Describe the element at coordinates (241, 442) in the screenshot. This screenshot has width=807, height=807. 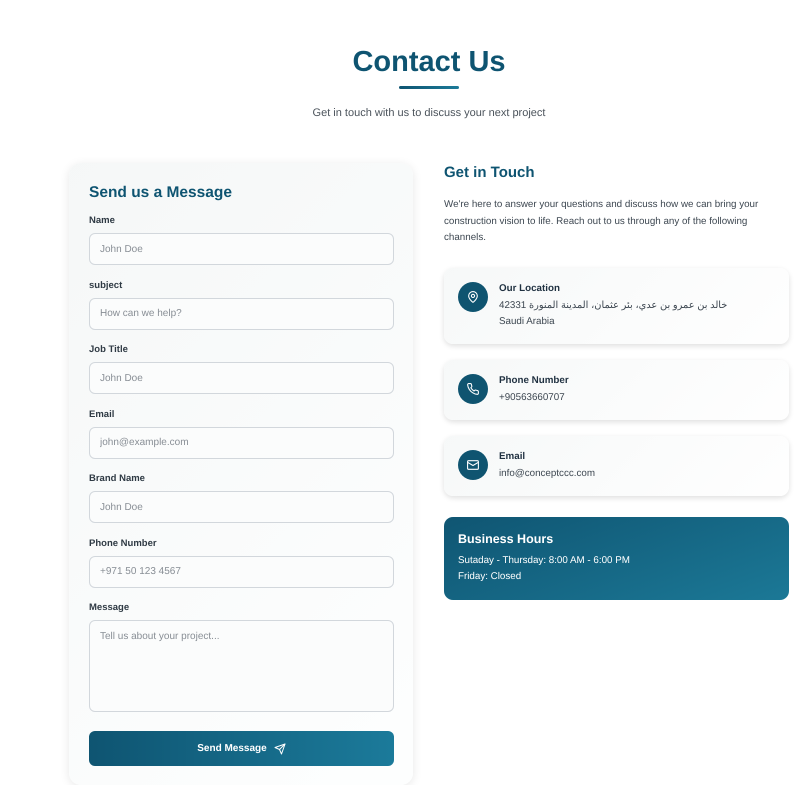
I see `input-field: john@example.com` at that location.